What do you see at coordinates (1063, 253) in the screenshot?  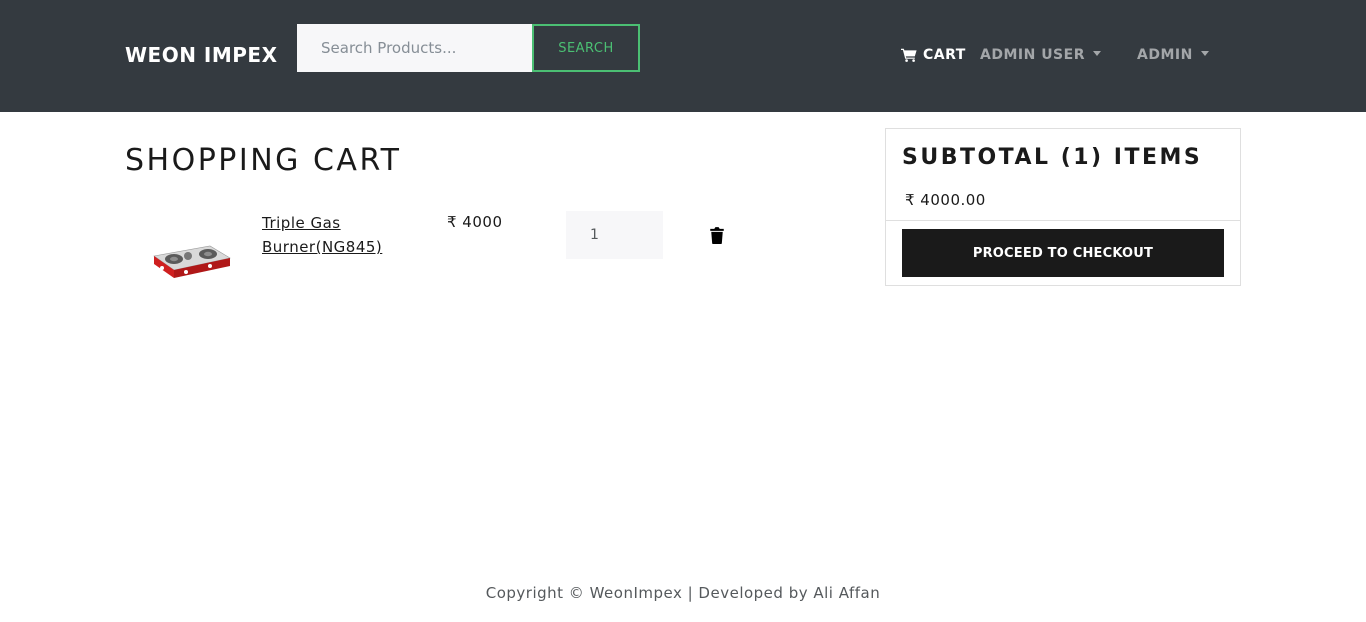 I see `proceed-to-checkout-button: PROCEED TO CHECKOUT` at bounding box center [1063, 253].